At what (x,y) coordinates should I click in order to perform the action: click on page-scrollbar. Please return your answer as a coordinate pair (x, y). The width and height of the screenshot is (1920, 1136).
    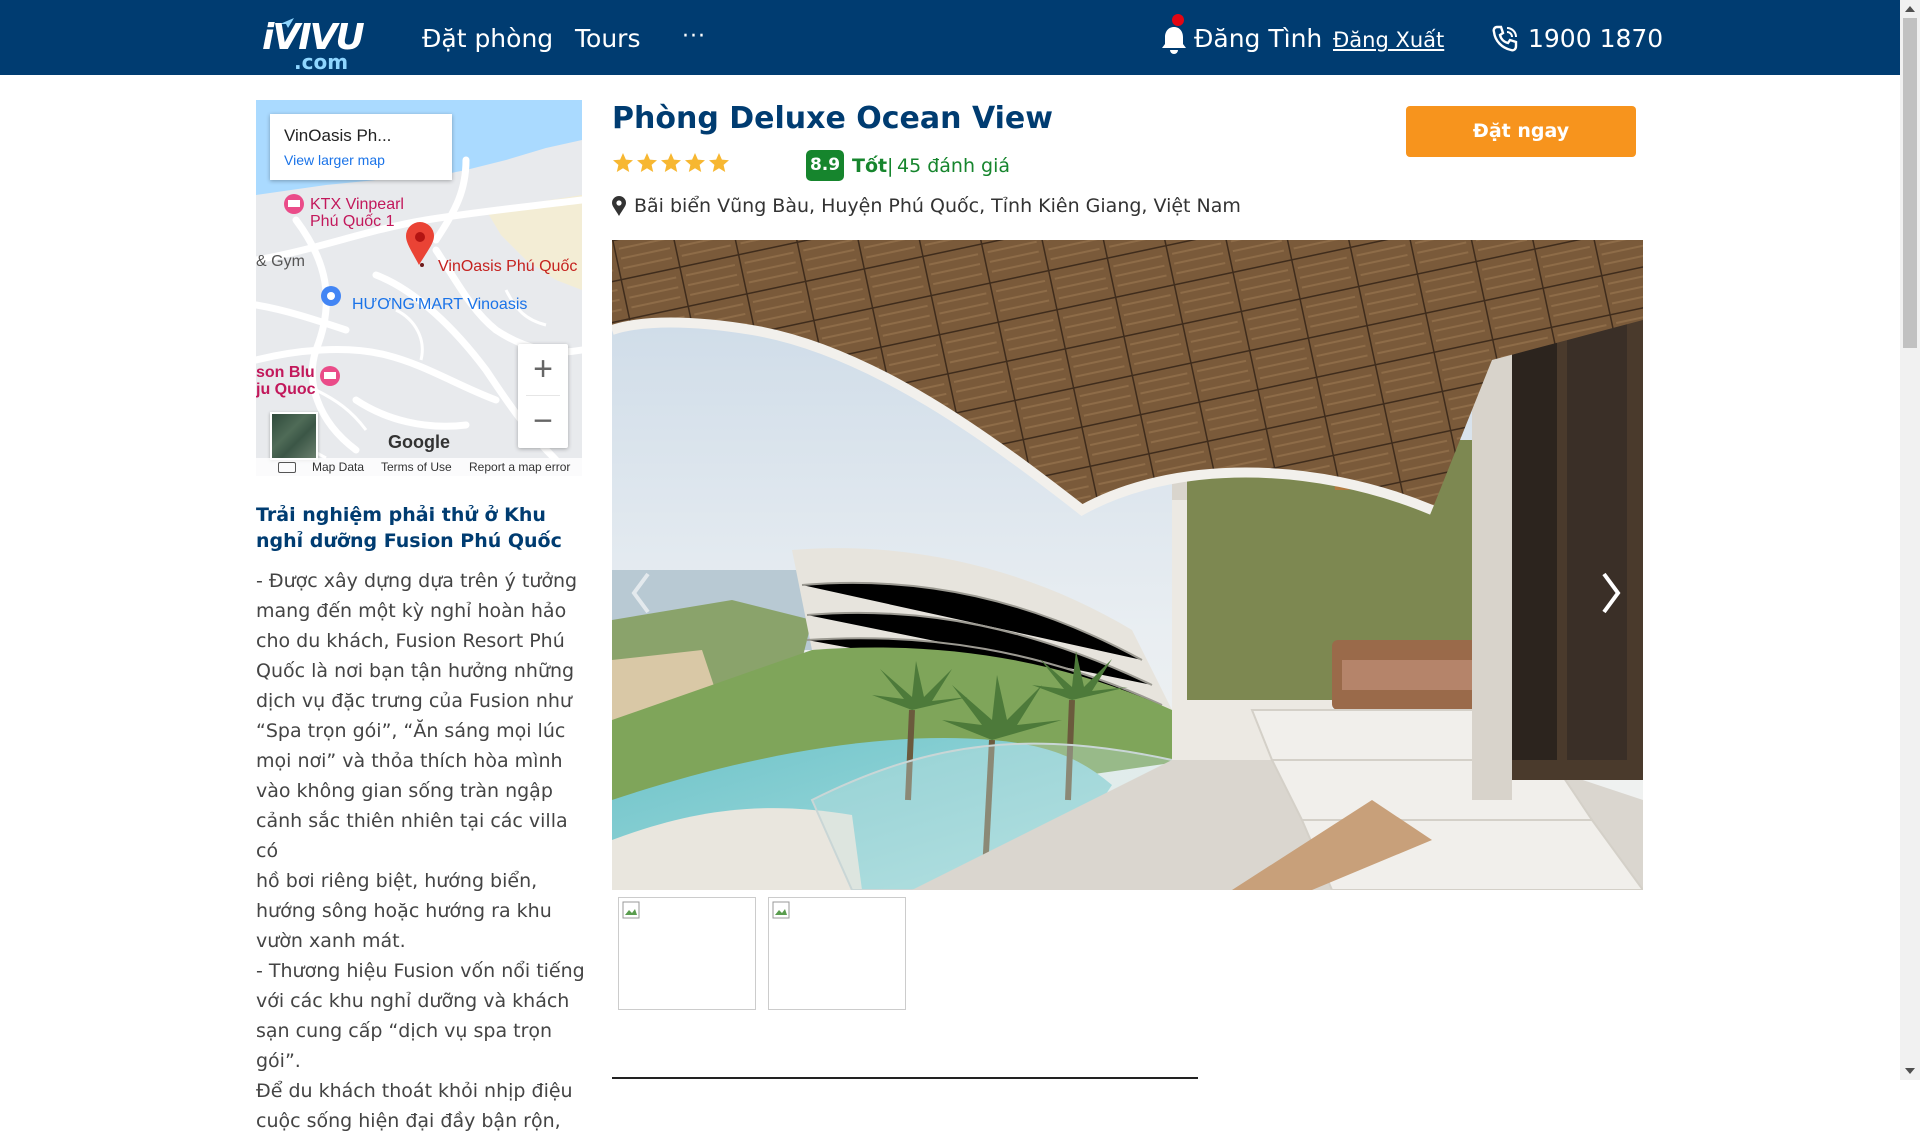
    Looking at the image, I should click on (1910, 540).